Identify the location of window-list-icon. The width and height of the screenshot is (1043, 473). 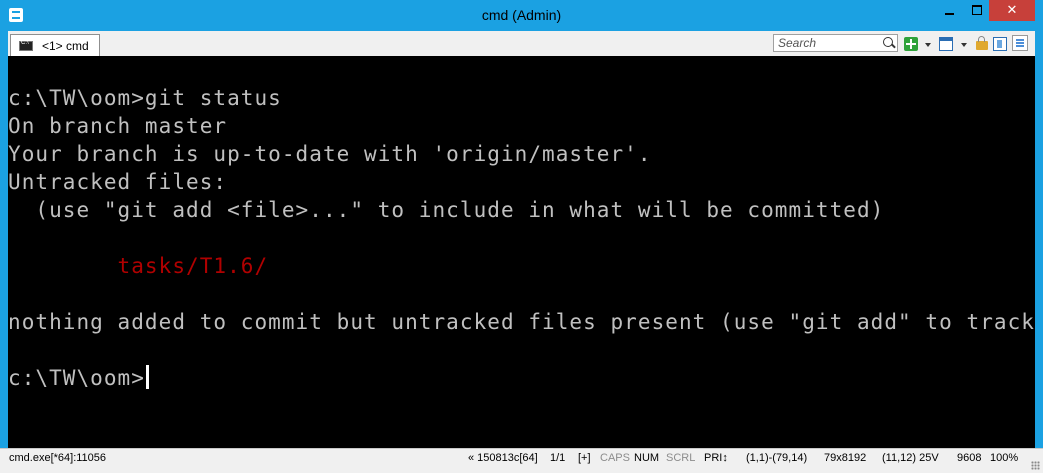
(946, 44).